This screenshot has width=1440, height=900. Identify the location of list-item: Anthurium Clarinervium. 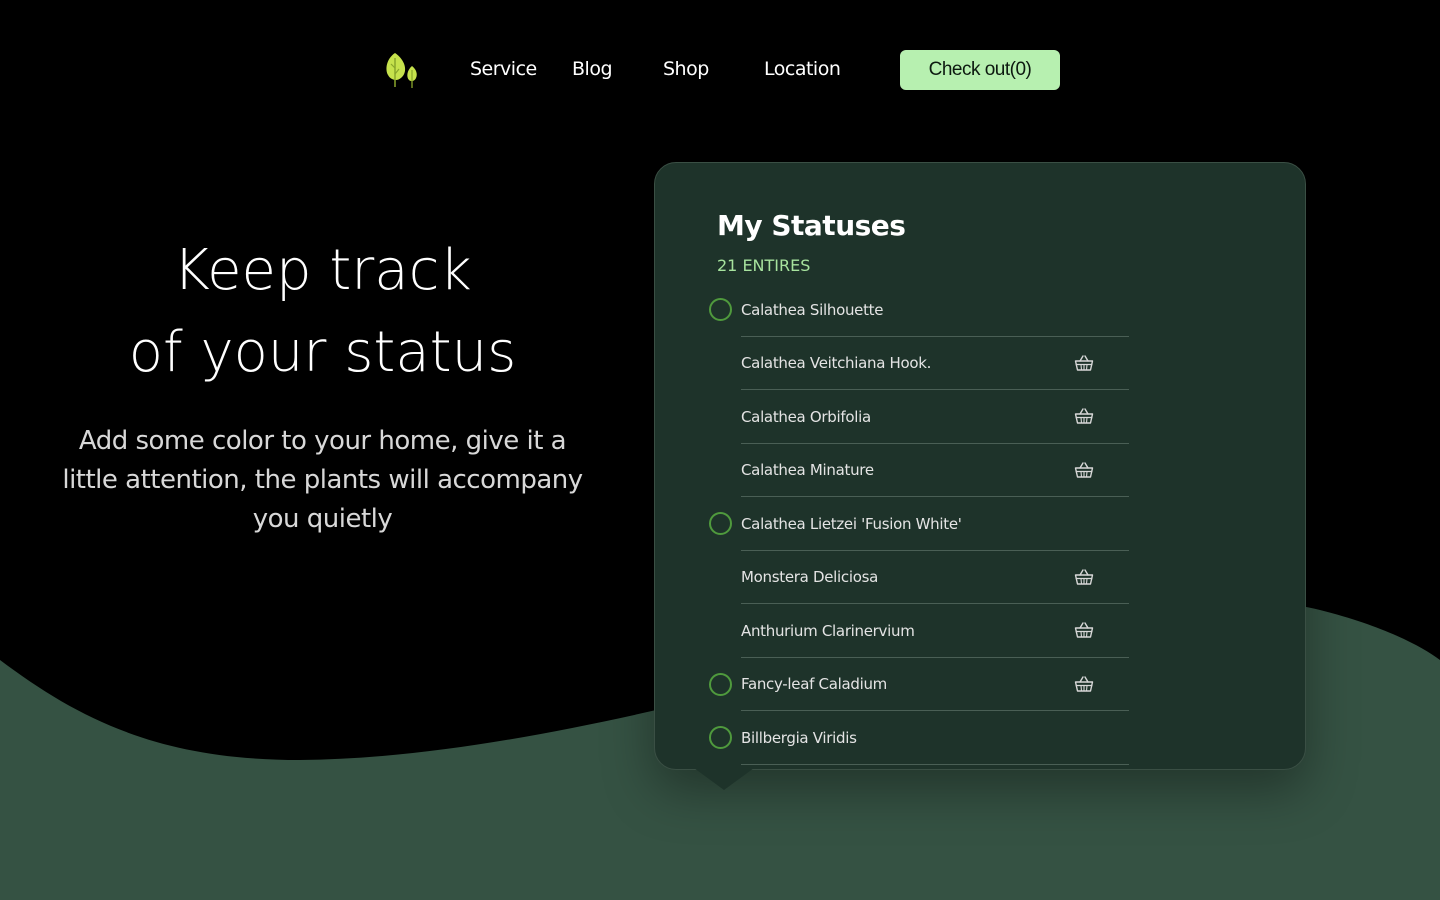
(919, 631).